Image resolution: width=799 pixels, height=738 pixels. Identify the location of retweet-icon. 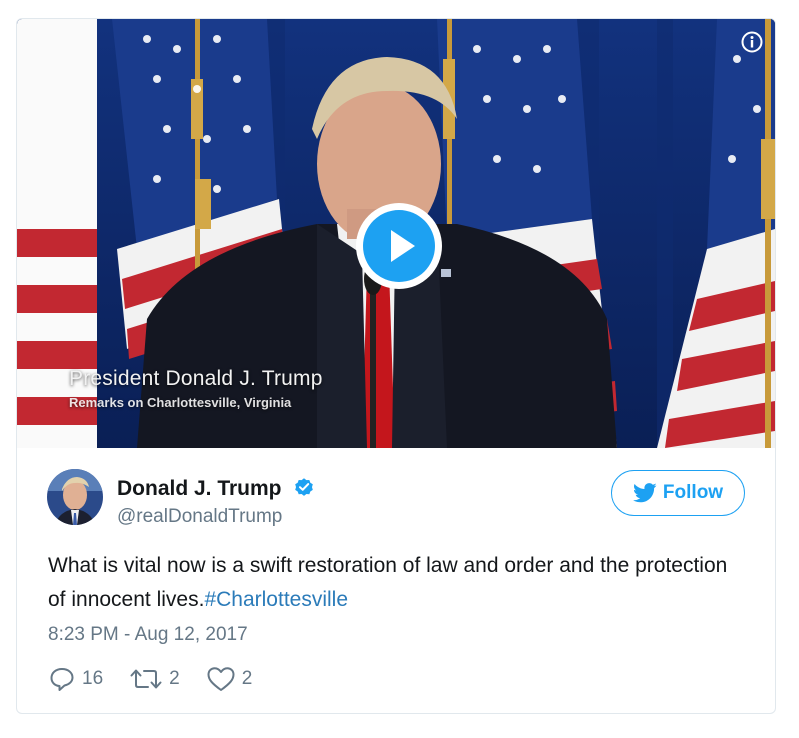
(146, 679).